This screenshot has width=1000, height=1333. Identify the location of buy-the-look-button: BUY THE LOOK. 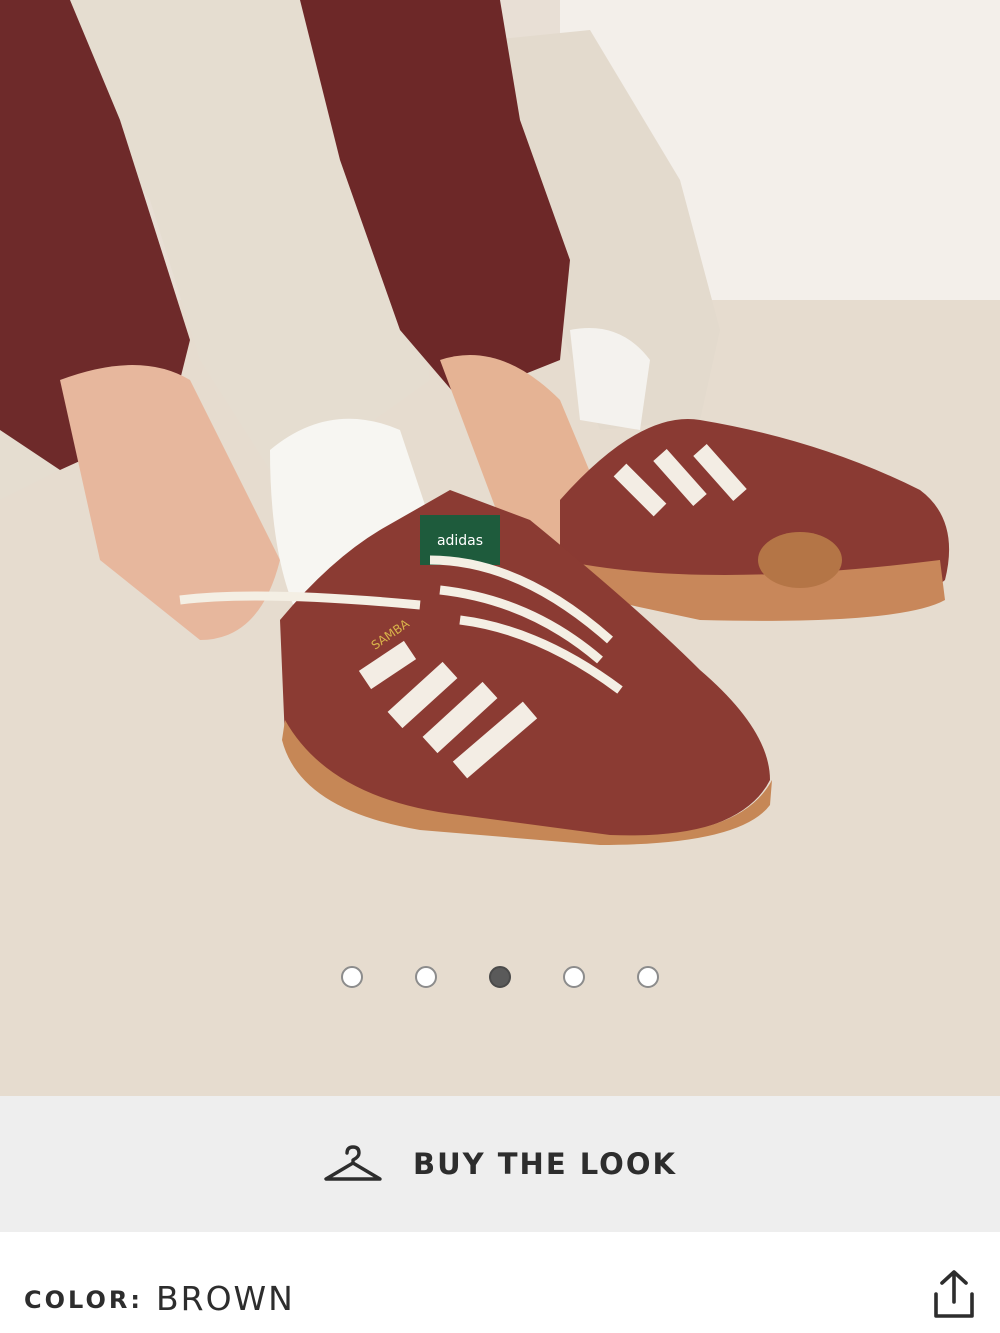
(500, 1164).